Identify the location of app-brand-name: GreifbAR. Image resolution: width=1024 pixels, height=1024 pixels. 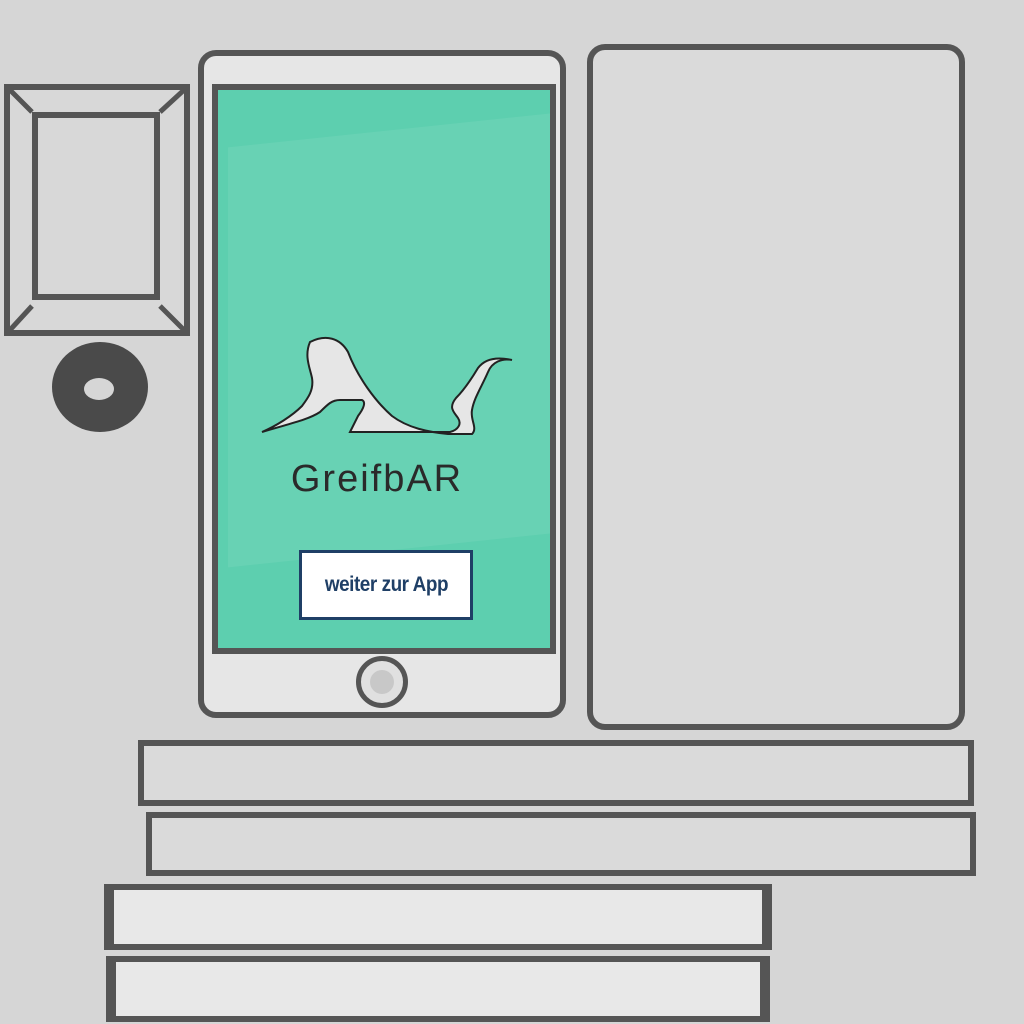
(377, 479).